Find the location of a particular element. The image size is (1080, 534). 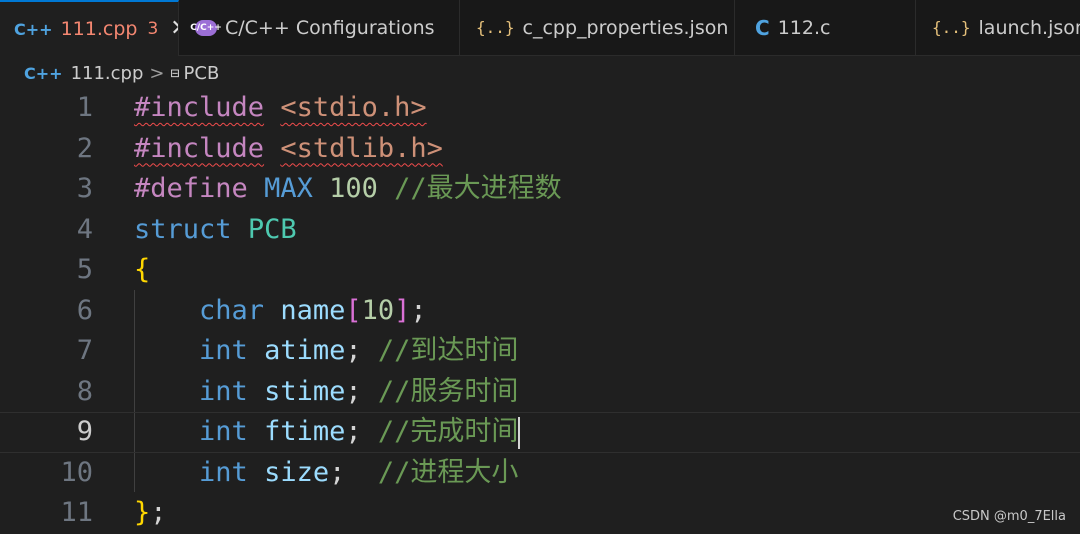

line-number: 11 is located at coordinates (76, 512).